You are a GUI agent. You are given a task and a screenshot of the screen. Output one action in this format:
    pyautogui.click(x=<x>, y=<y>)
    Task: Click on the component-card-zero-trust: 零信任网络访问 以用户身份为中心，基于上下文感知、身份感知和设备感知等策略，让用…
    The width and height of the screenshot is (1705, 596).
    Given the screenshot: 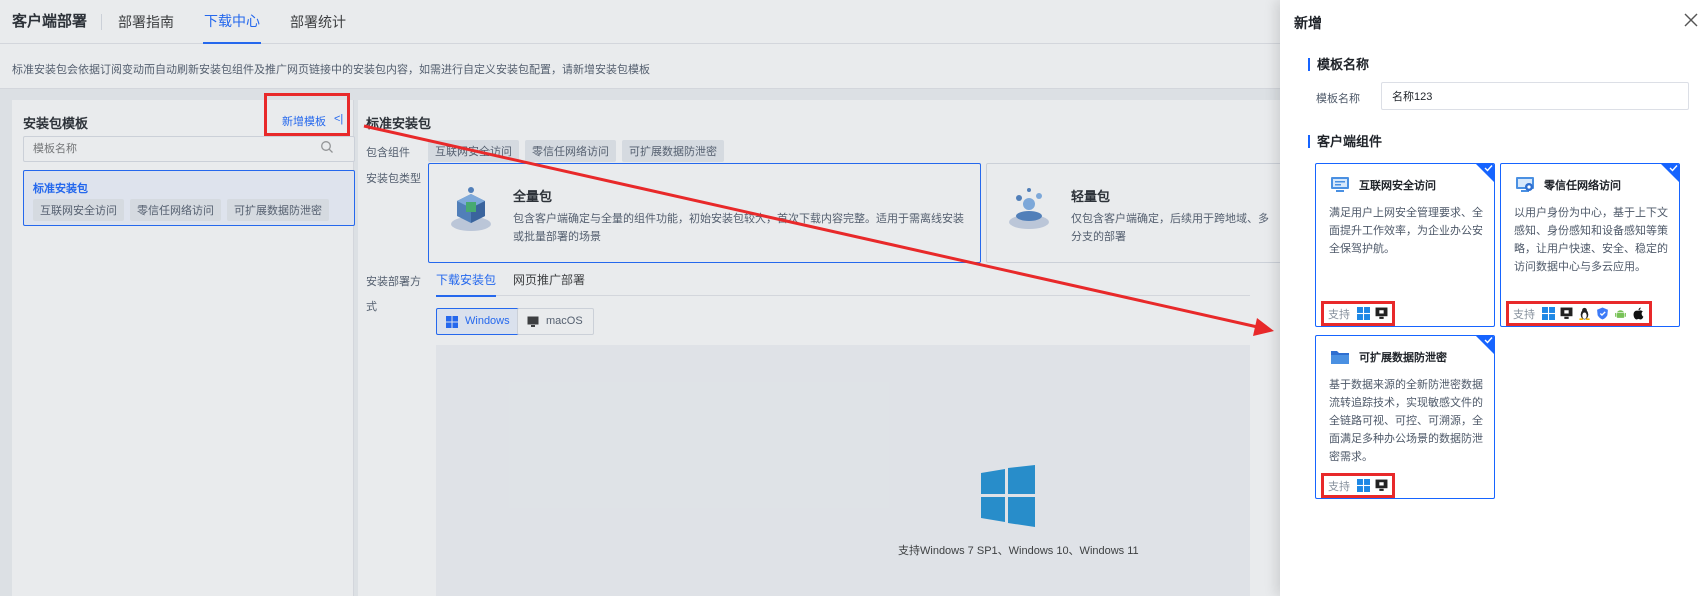 What is the action you would take?
    pyautogui.click(x=1590, y=245)
    